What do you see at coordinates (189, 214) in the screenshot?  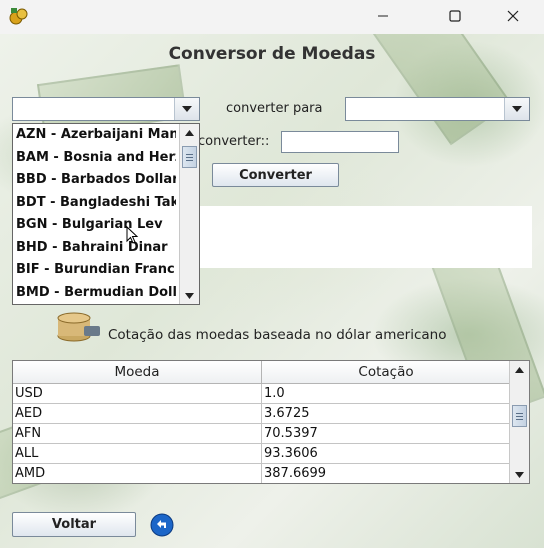 I see `dropdown-scrollbar` at bounding box center [189, 214].